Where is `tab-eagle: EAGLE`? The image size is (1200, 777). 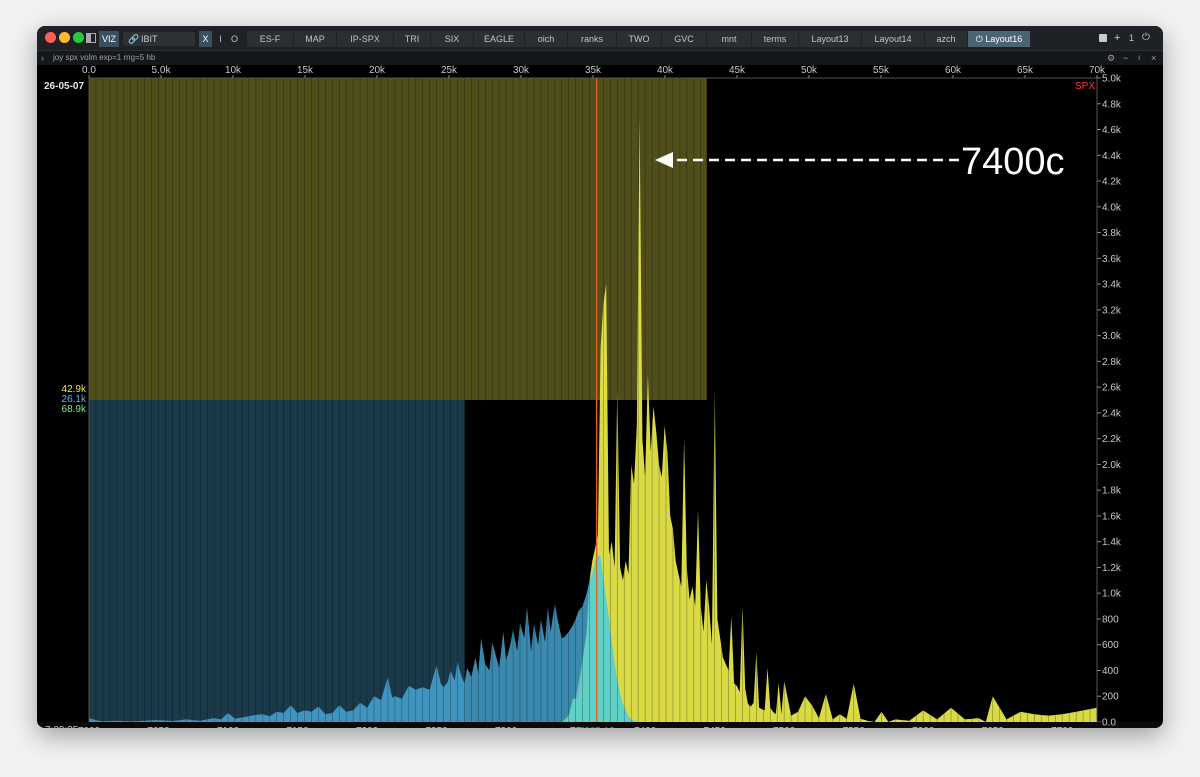 tab-eagle: EAGLE is located at coordinates (499, 39).